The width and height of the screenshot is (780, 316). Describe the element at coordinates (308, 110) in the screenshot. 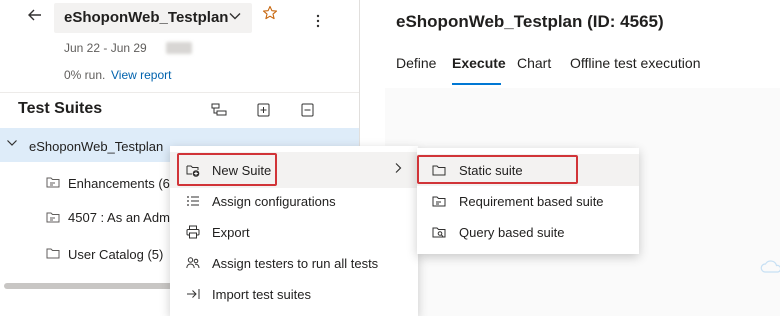

I see `collapse-all-icon` at that location.